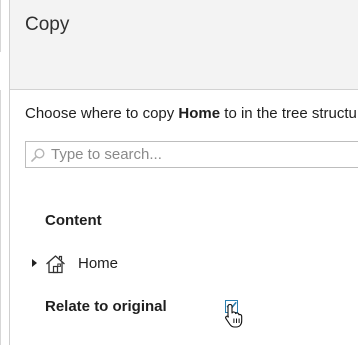 The image size is (358, 345). Describe the element at coordinates (199, 113) in the screenshot. I see `instruction-item: Home` at that location.